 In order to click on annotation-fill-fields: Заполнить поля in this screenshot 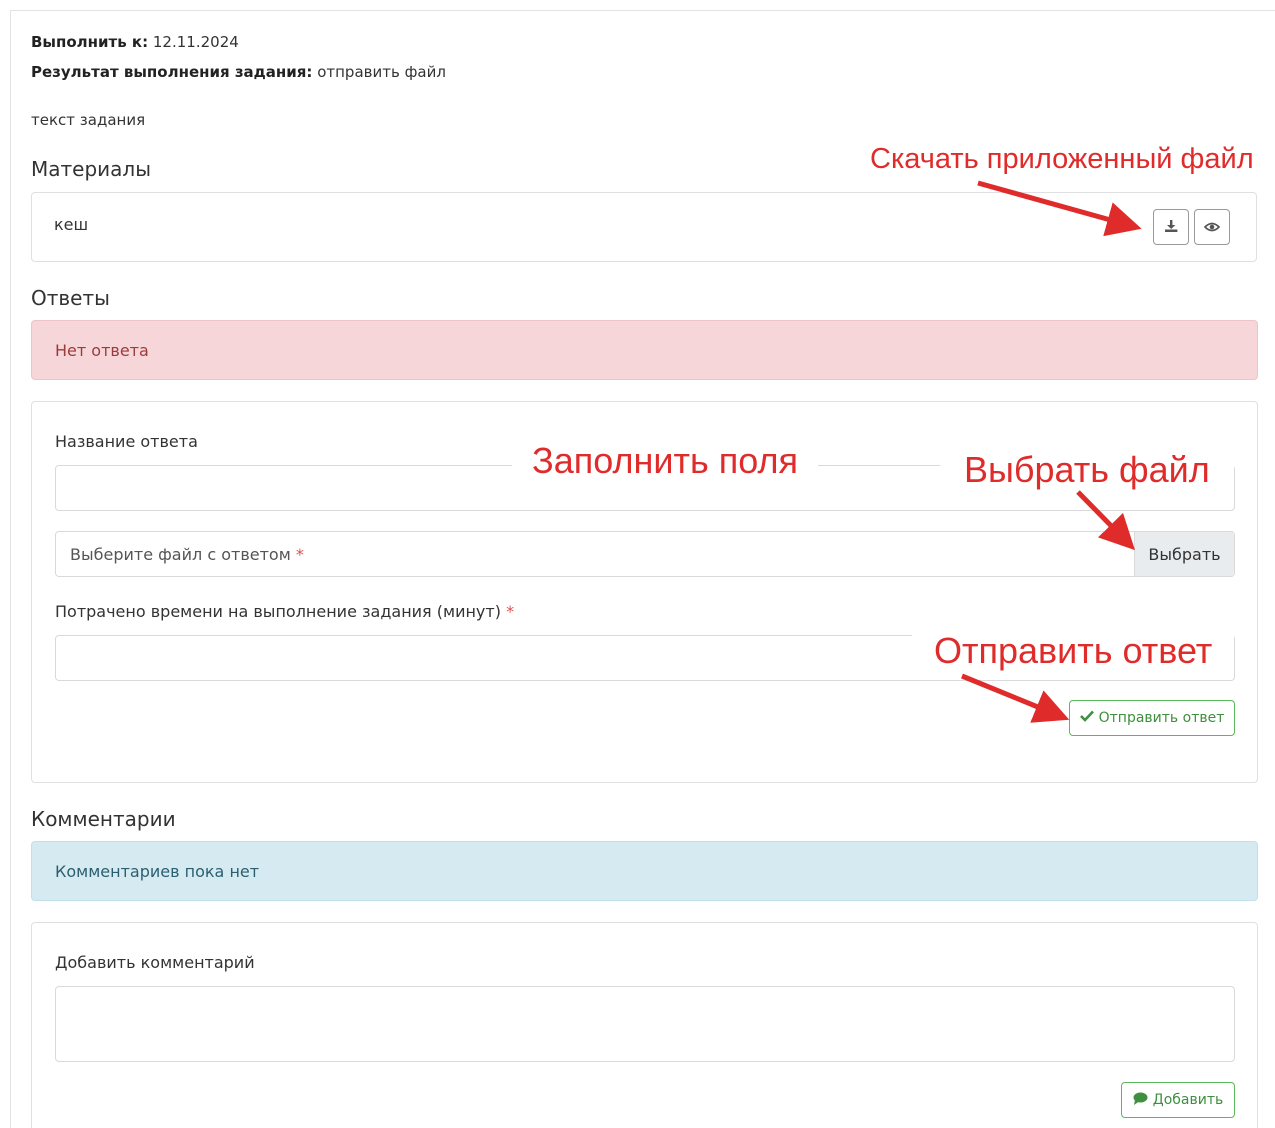, I will do `click(665, 461)`.